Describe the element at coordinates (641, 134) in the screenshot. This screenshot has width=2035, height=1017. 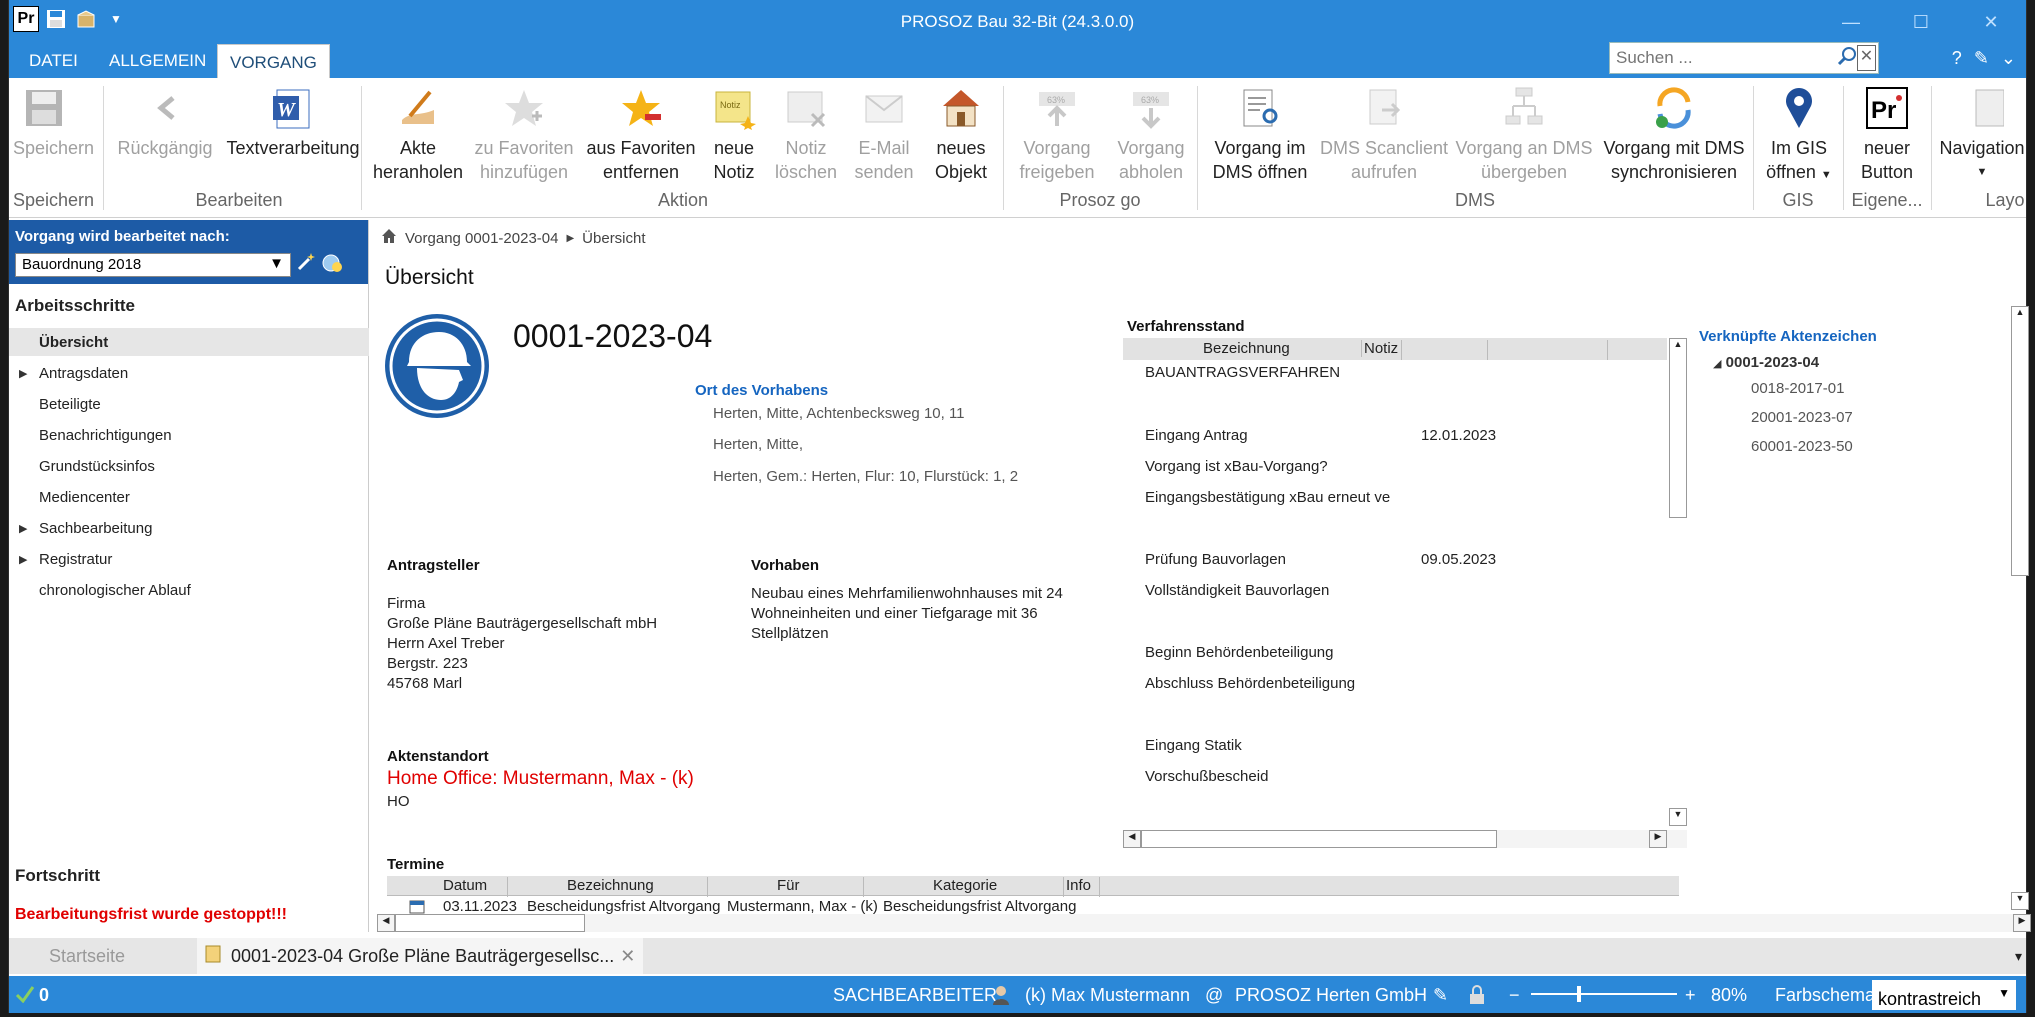
I see `remove-favorite-button: aus Favoriten entfernen` at that location.